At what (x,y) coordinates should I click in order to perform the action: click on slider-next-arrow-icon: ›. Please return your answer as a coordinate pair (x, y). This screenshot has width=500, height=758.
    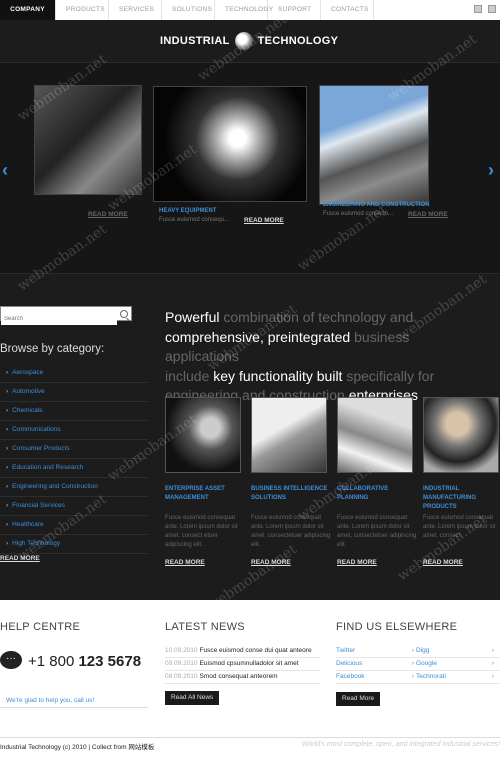
    Looking at the image, I should click on (491, 170).